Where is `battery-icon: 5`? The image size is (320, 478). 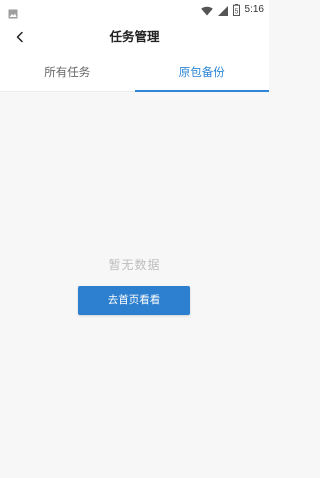
battery-icon: 5 is located at coordinates (236, 10).